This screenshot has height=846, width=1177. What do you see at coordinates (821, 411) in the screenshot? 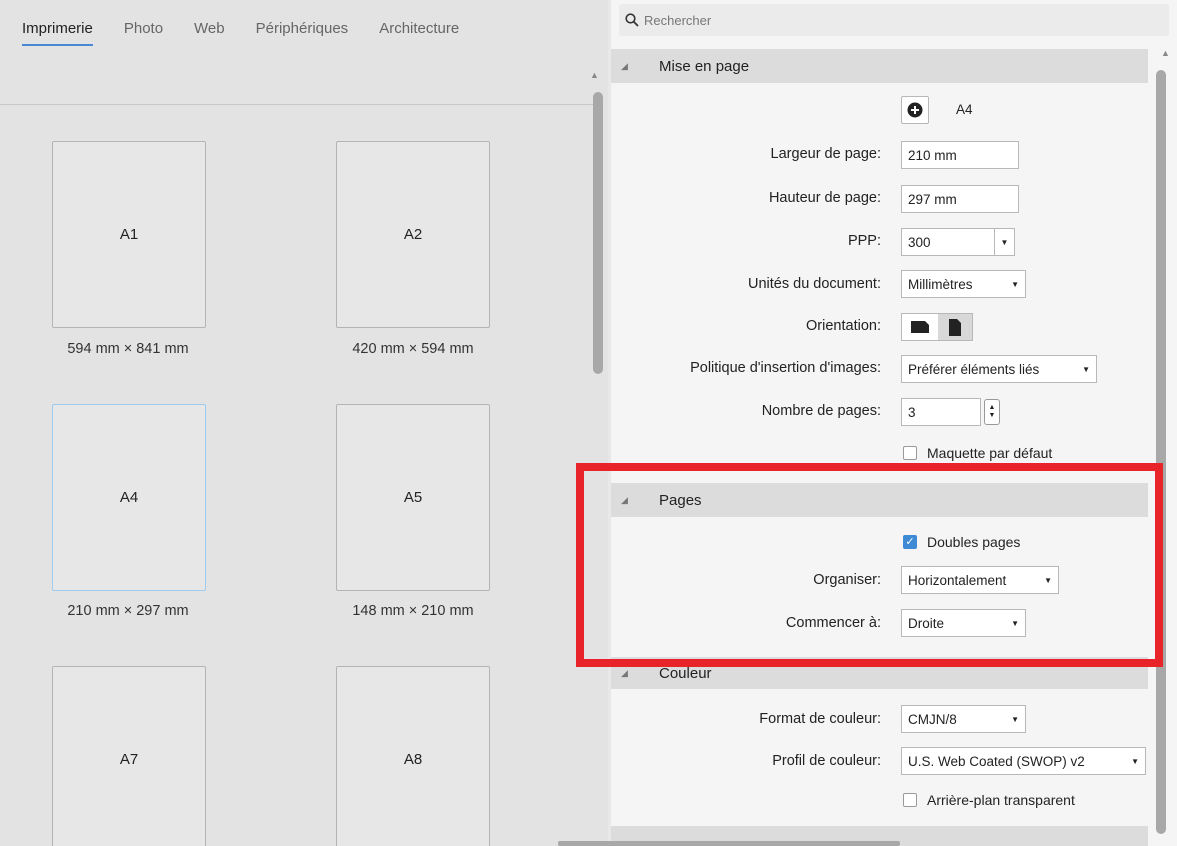
I see `page-count-label: Nombre de pages:` at bounding box center [821, 411].